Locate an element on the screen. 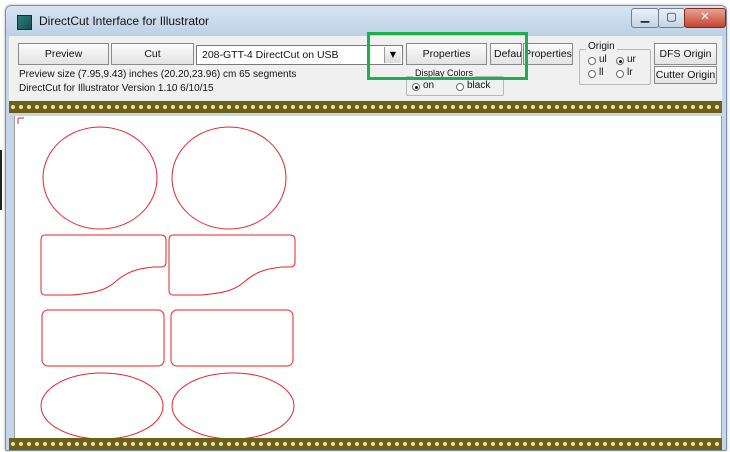 This screenshot has width=730, height=452. device-select-value: 208-GTT-4 DirectCut on USB is located at coordinates (270, 55).